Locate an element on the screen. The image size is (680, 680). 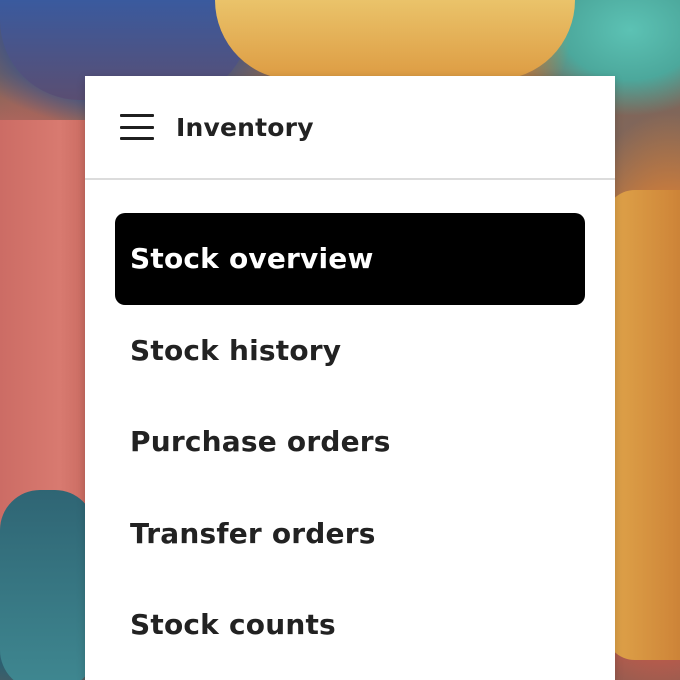
nav-item-stock-counts: Stock counts is located at coordinates (350, 625).